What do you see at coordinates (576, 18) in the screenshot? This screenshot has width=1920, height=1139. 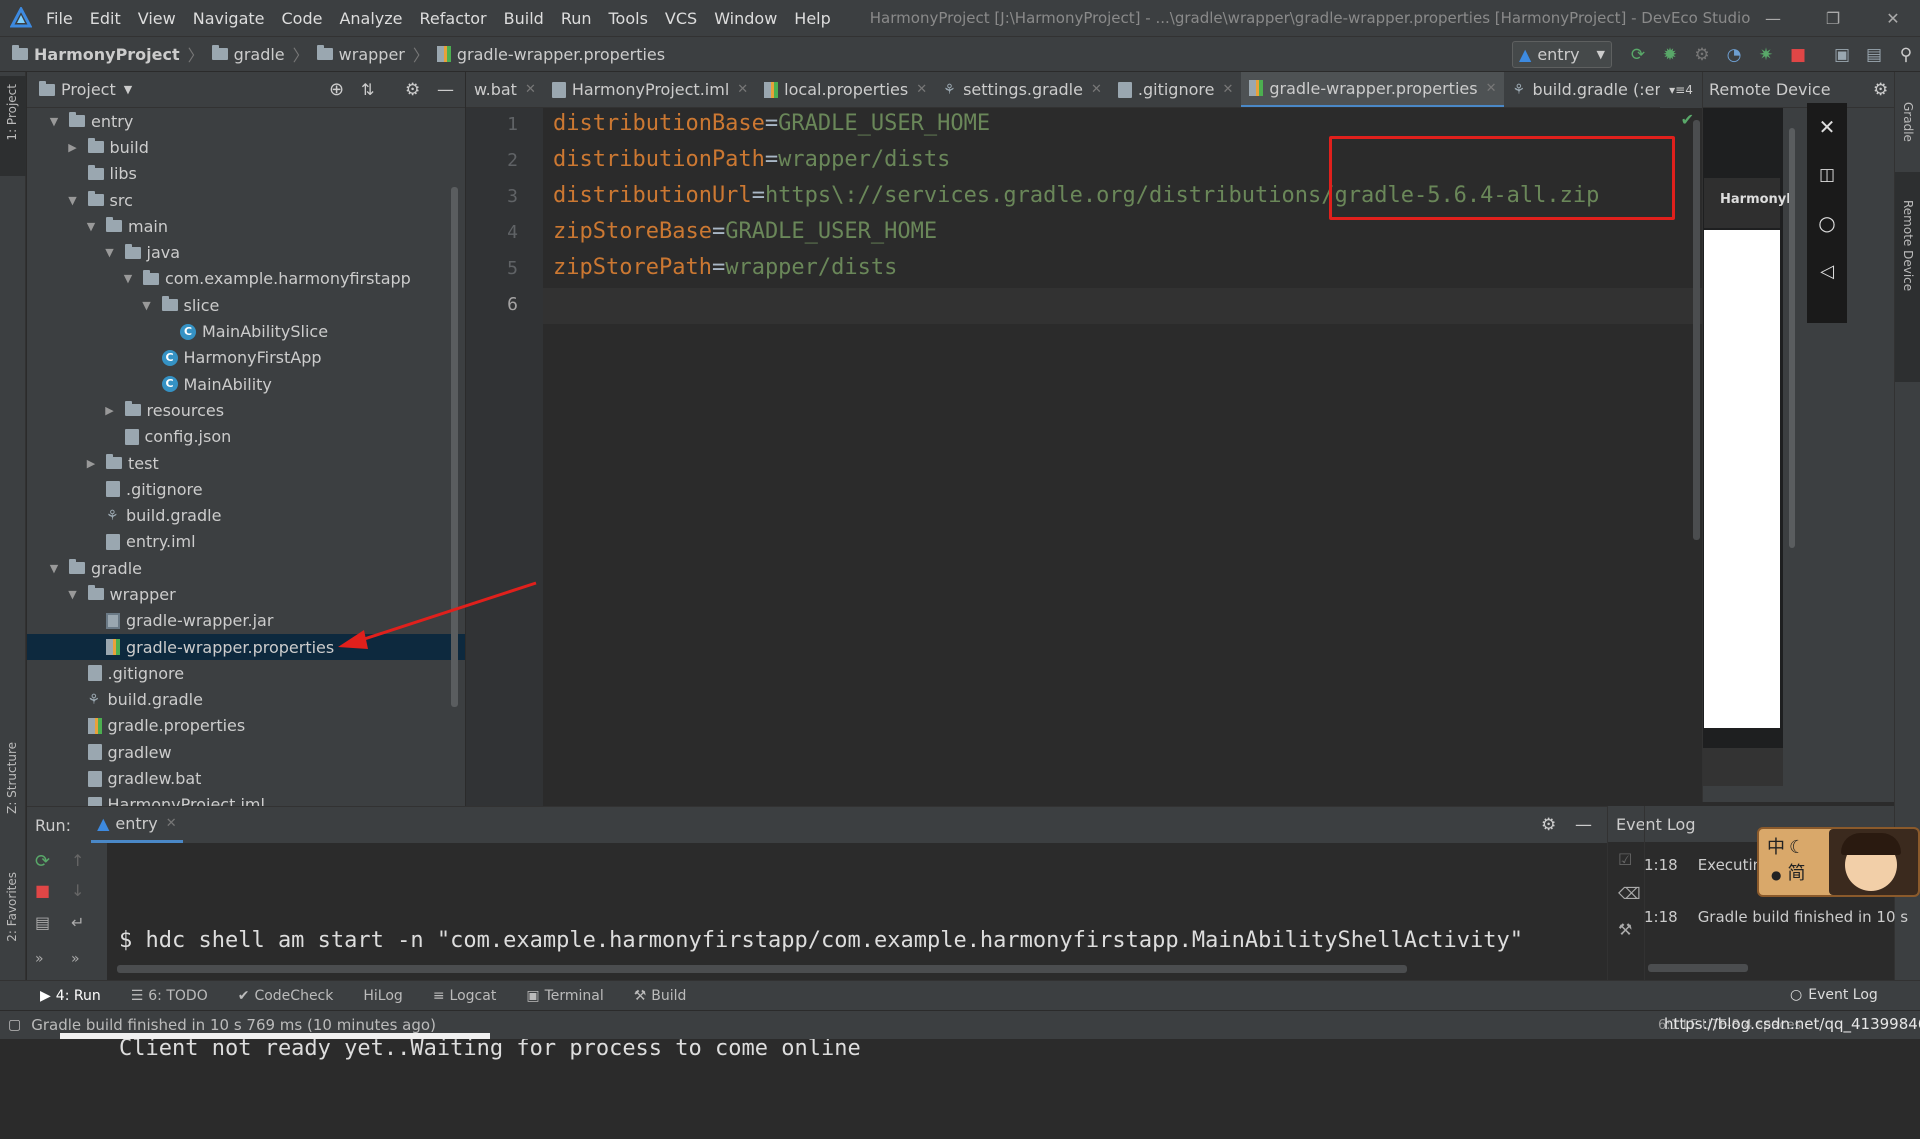 I see `menu-run: Run` at bounding box center [576, 18].